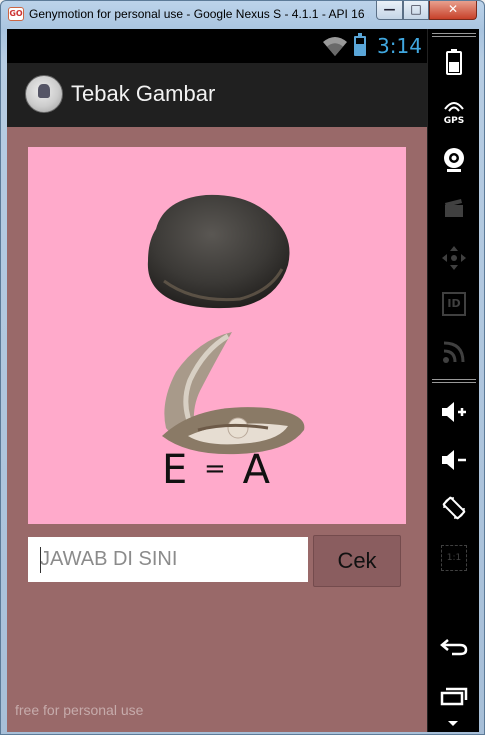 The height and width of the screenshot is (735, 485). What do you see at coordinates (399, 46) in the screenshot?
I see `status-clock: 3:14` at bounding box center [399, 46].